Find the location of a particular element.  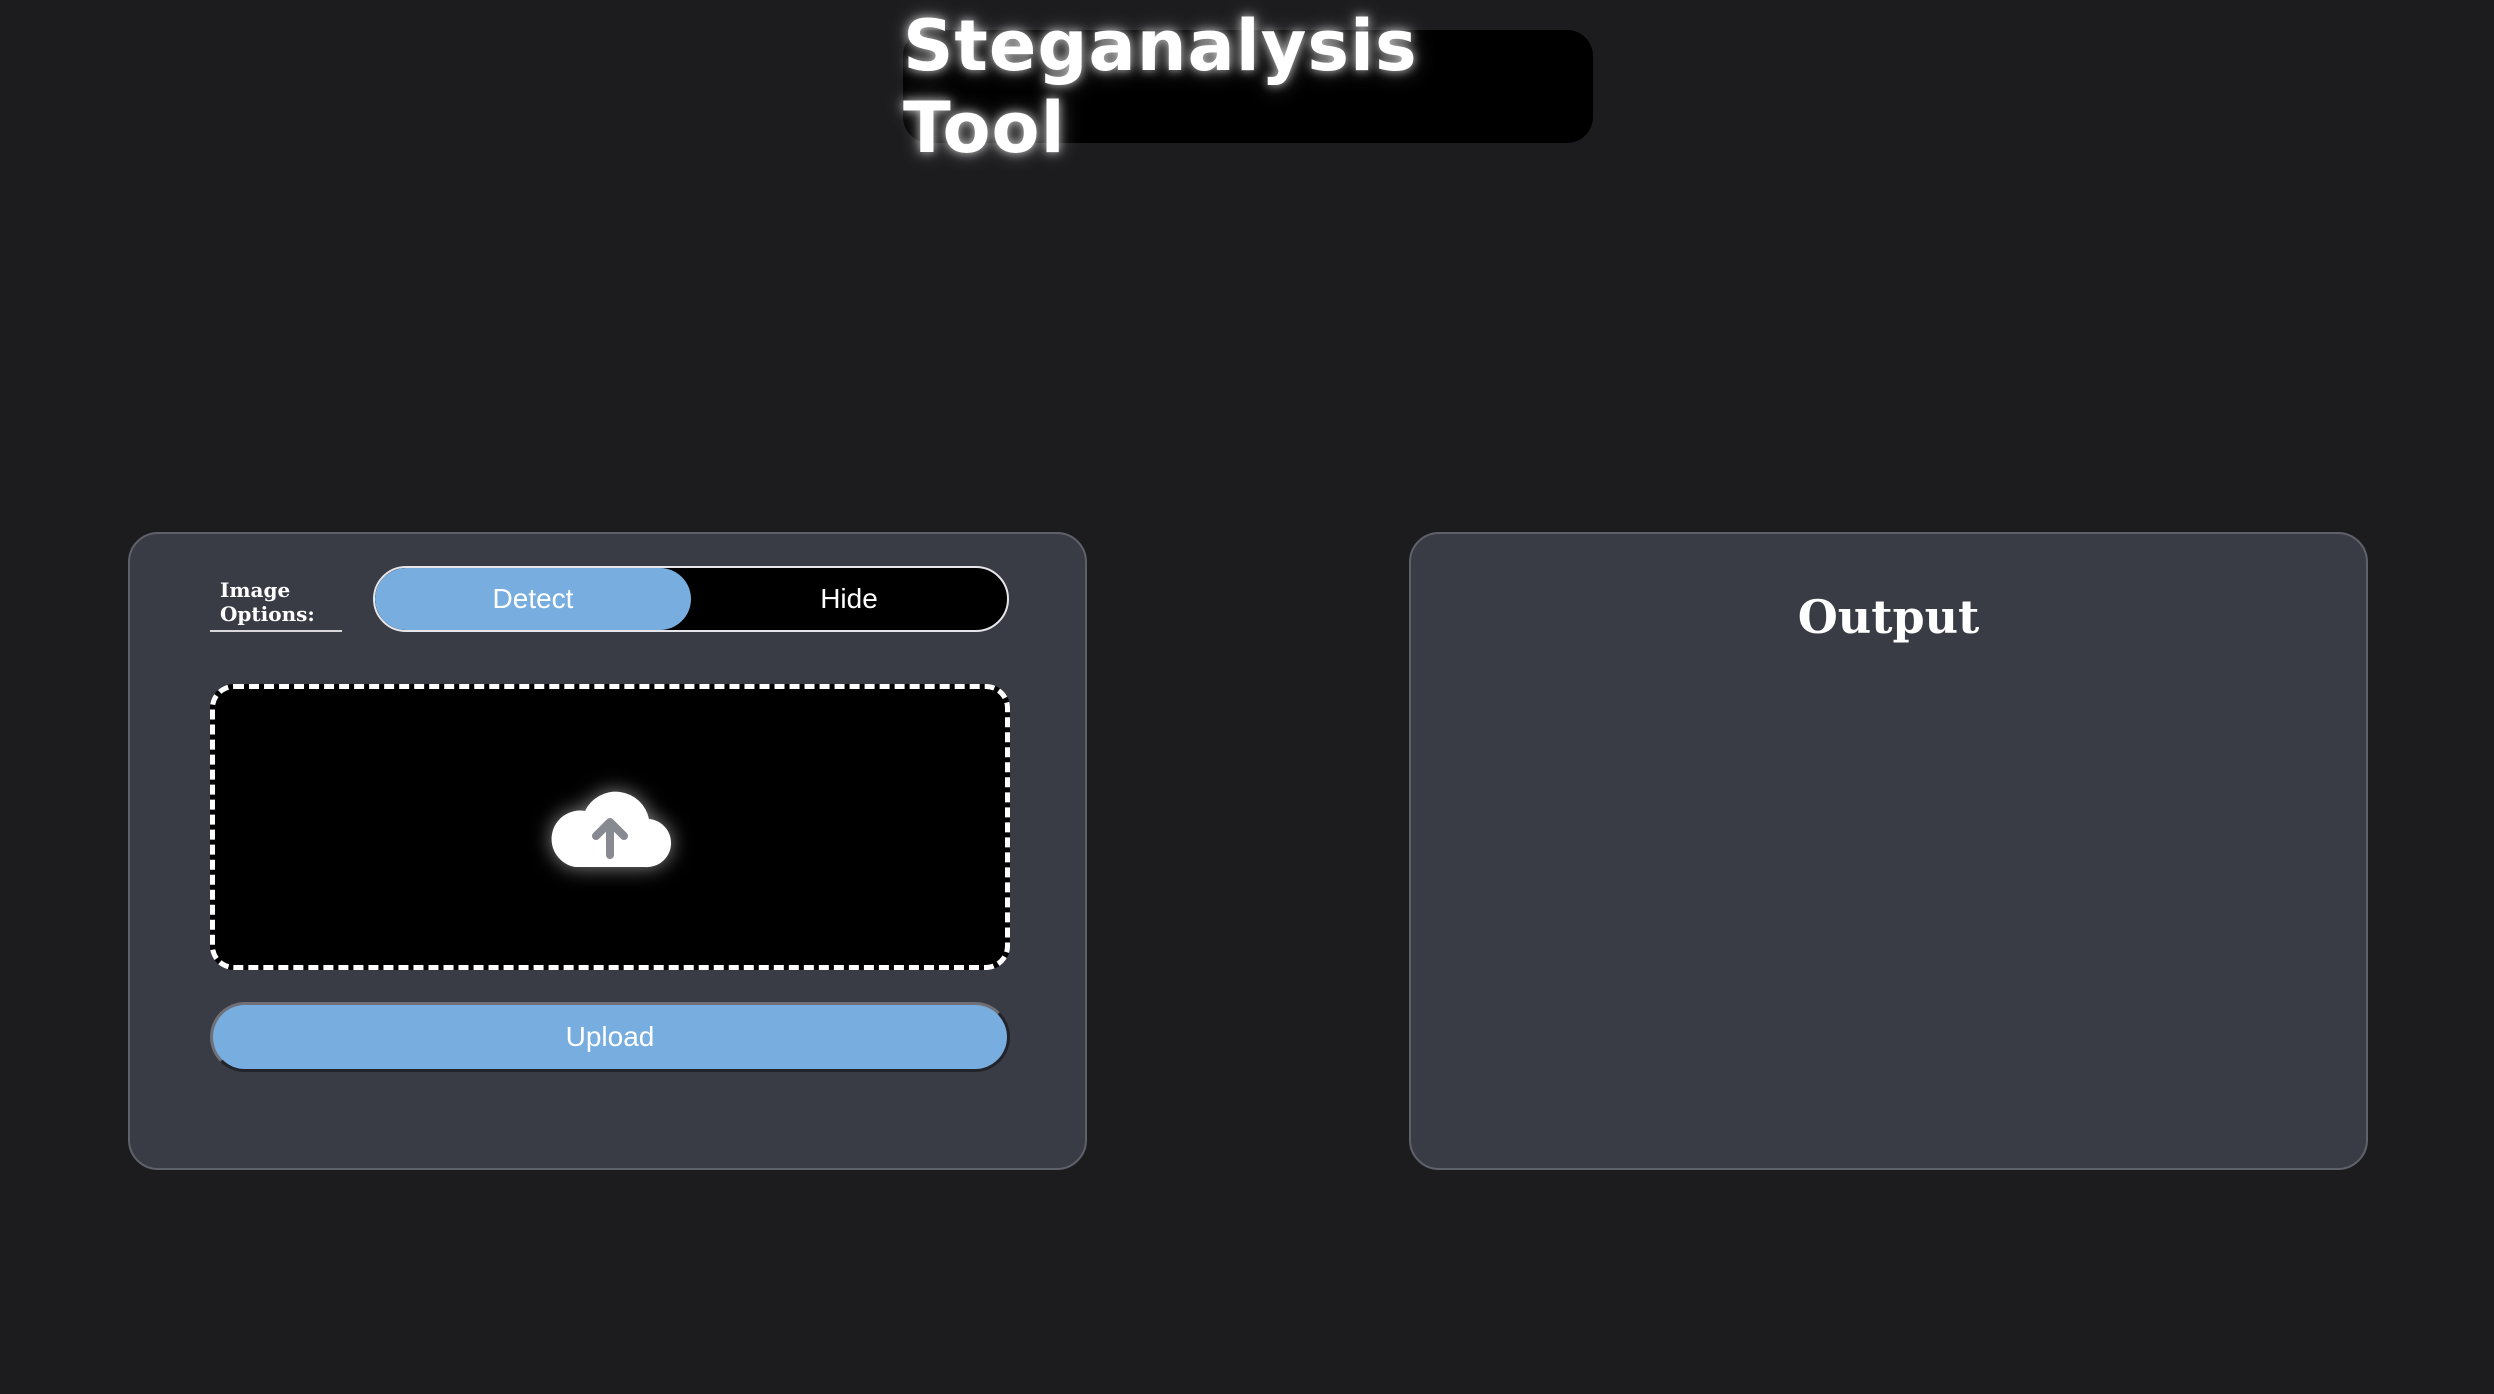

image-dropzone is located at coordinates (610, 827).